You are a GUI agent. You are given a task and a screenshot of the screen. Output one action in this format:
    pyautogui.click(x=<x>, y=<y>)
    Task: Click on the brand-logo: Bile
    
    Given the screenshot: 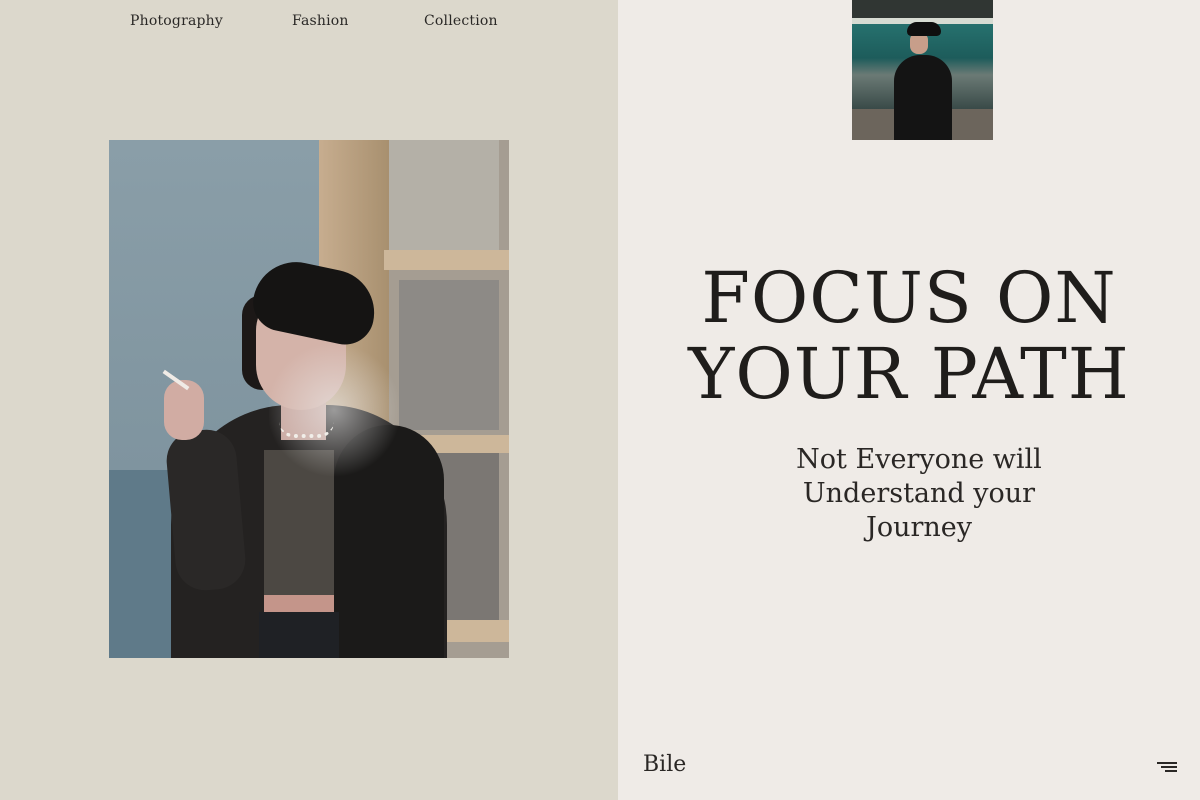 What is the action you would take?
    pyautogui.click(x=664, y=764)
    